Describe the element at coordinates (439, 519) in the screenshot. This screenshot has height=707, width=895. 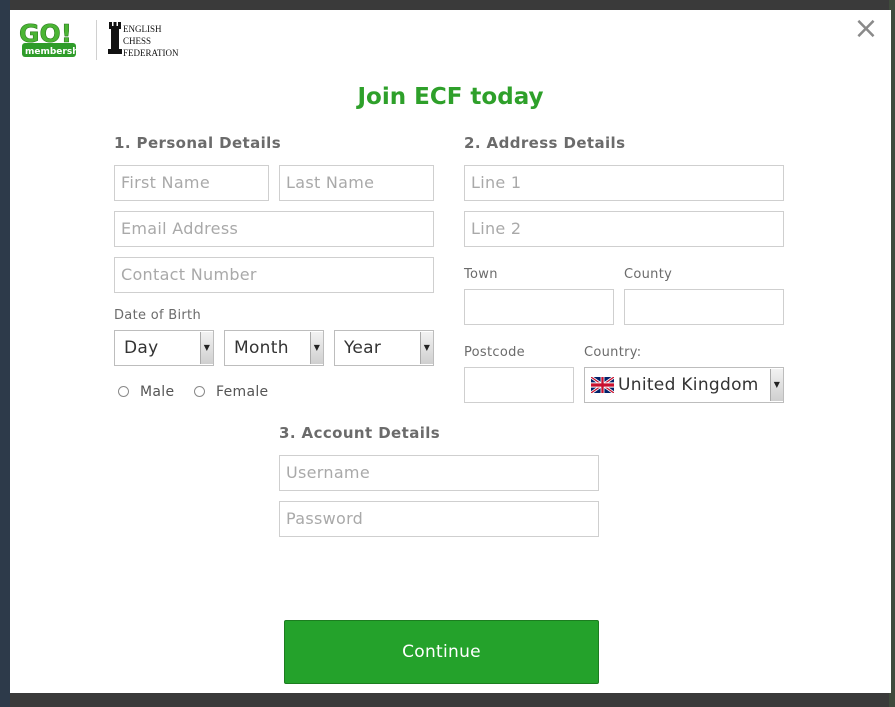
I see `password-field: Password` at that location.